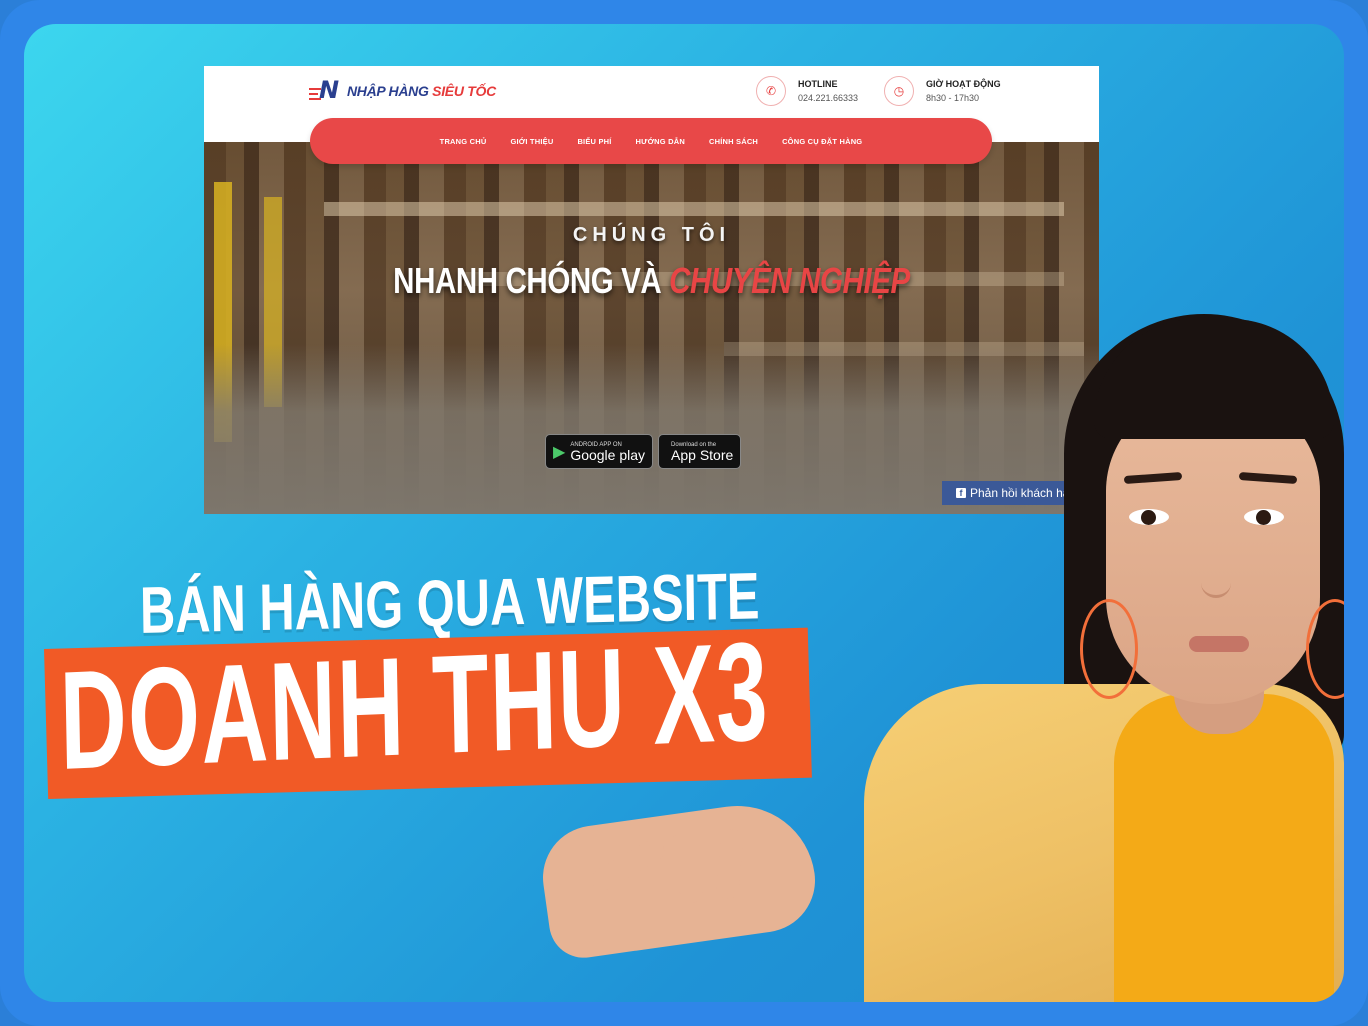 Image resolution: width=1368 pixels, height=1026 pixels. I want to click on hero-title: NHANH CHÓNG VÀ CHUYÊN NGHIỆP, so click(652, 281).